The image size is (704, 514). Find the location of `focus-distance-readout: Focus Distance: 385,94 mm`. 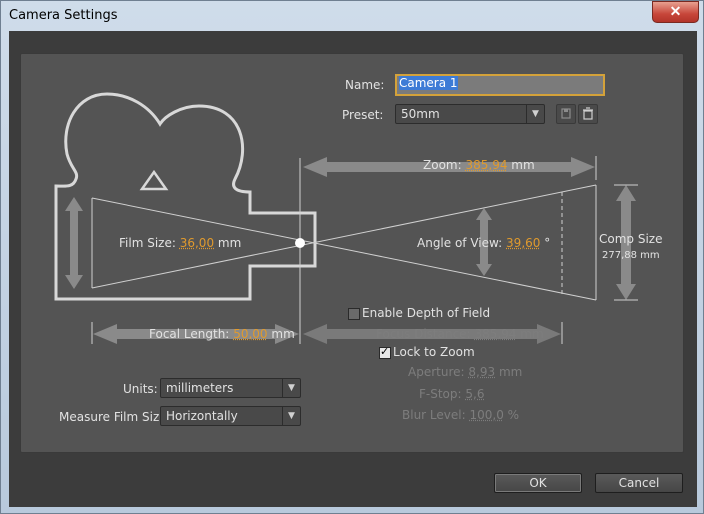

focus-distance-readout: Focus Distance: 385,94 mm is located at coordinates (460, 334).